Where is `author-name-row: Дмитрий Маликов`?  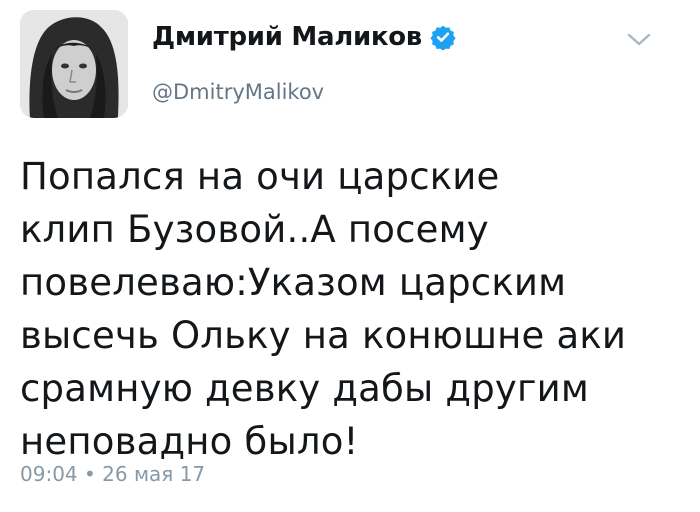 author-name-row: Дмитрий Маликов is located at coordinates (304, 37).